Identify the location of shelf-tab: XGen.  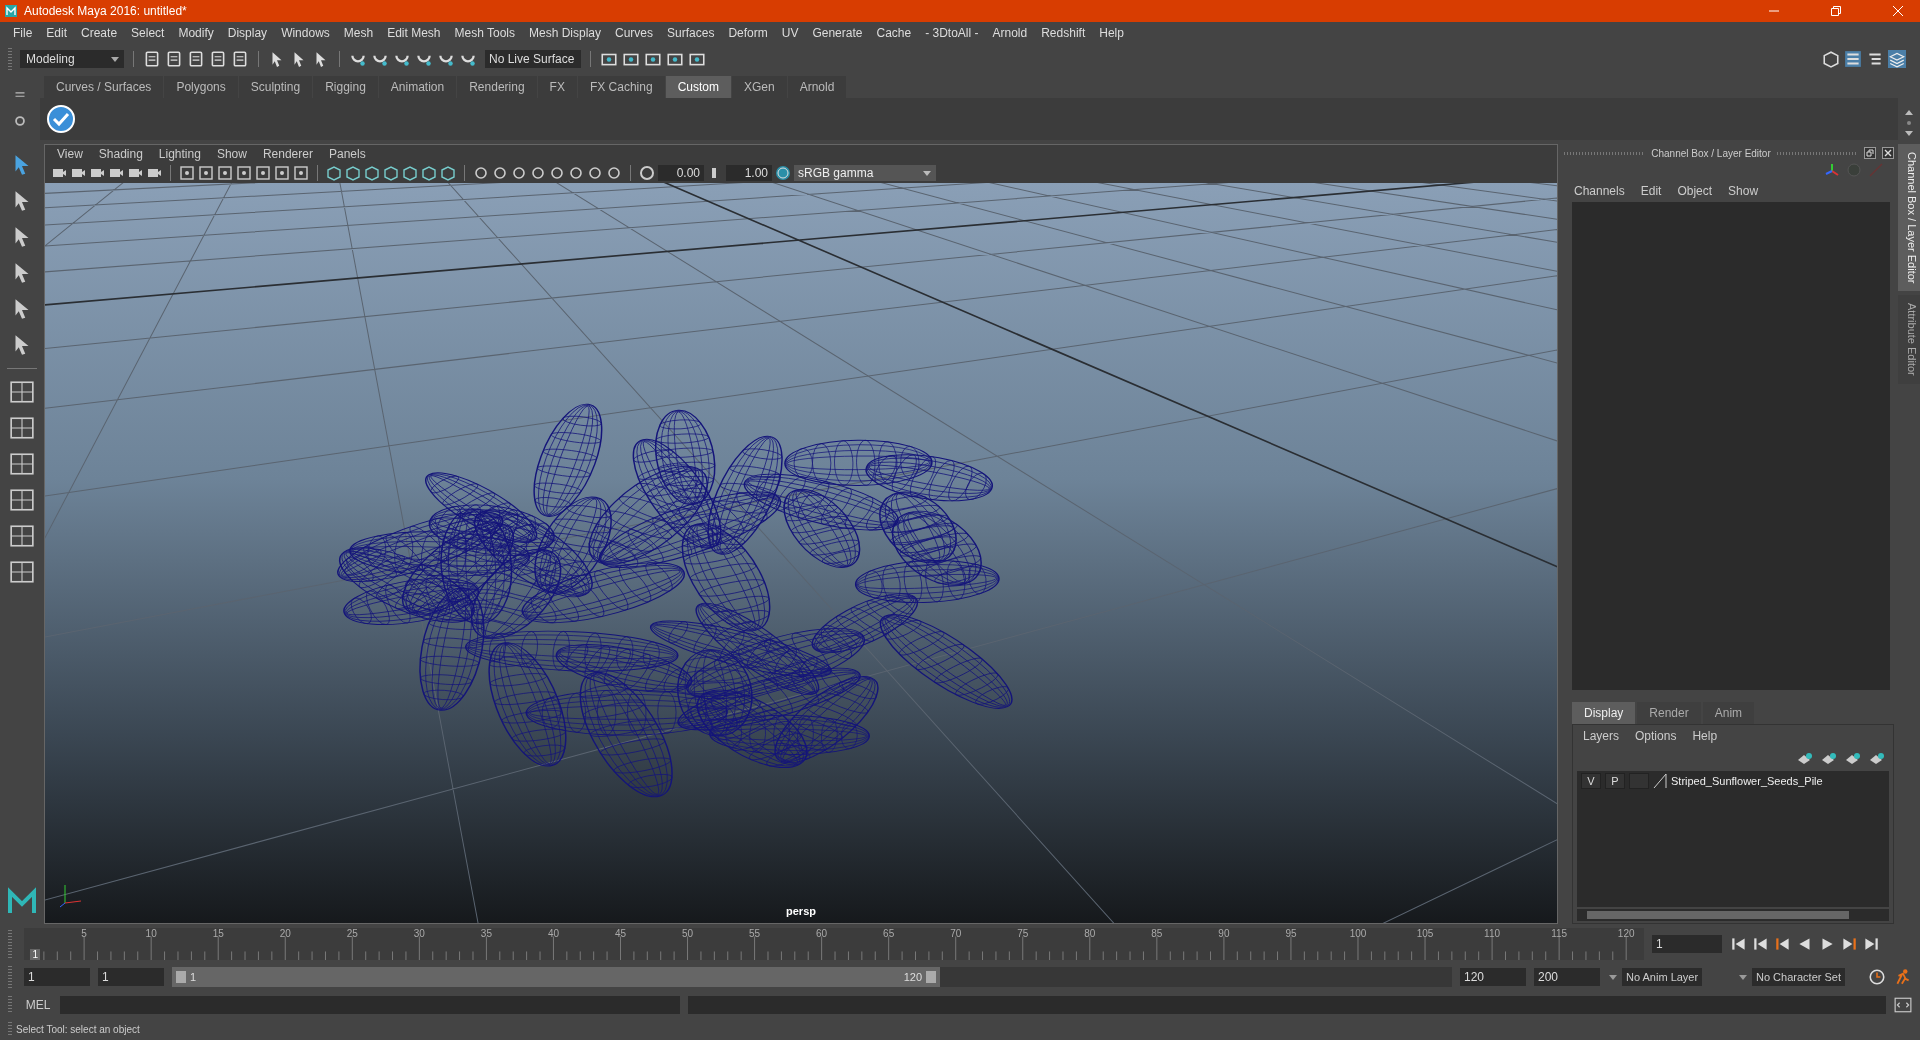
(759, 87).